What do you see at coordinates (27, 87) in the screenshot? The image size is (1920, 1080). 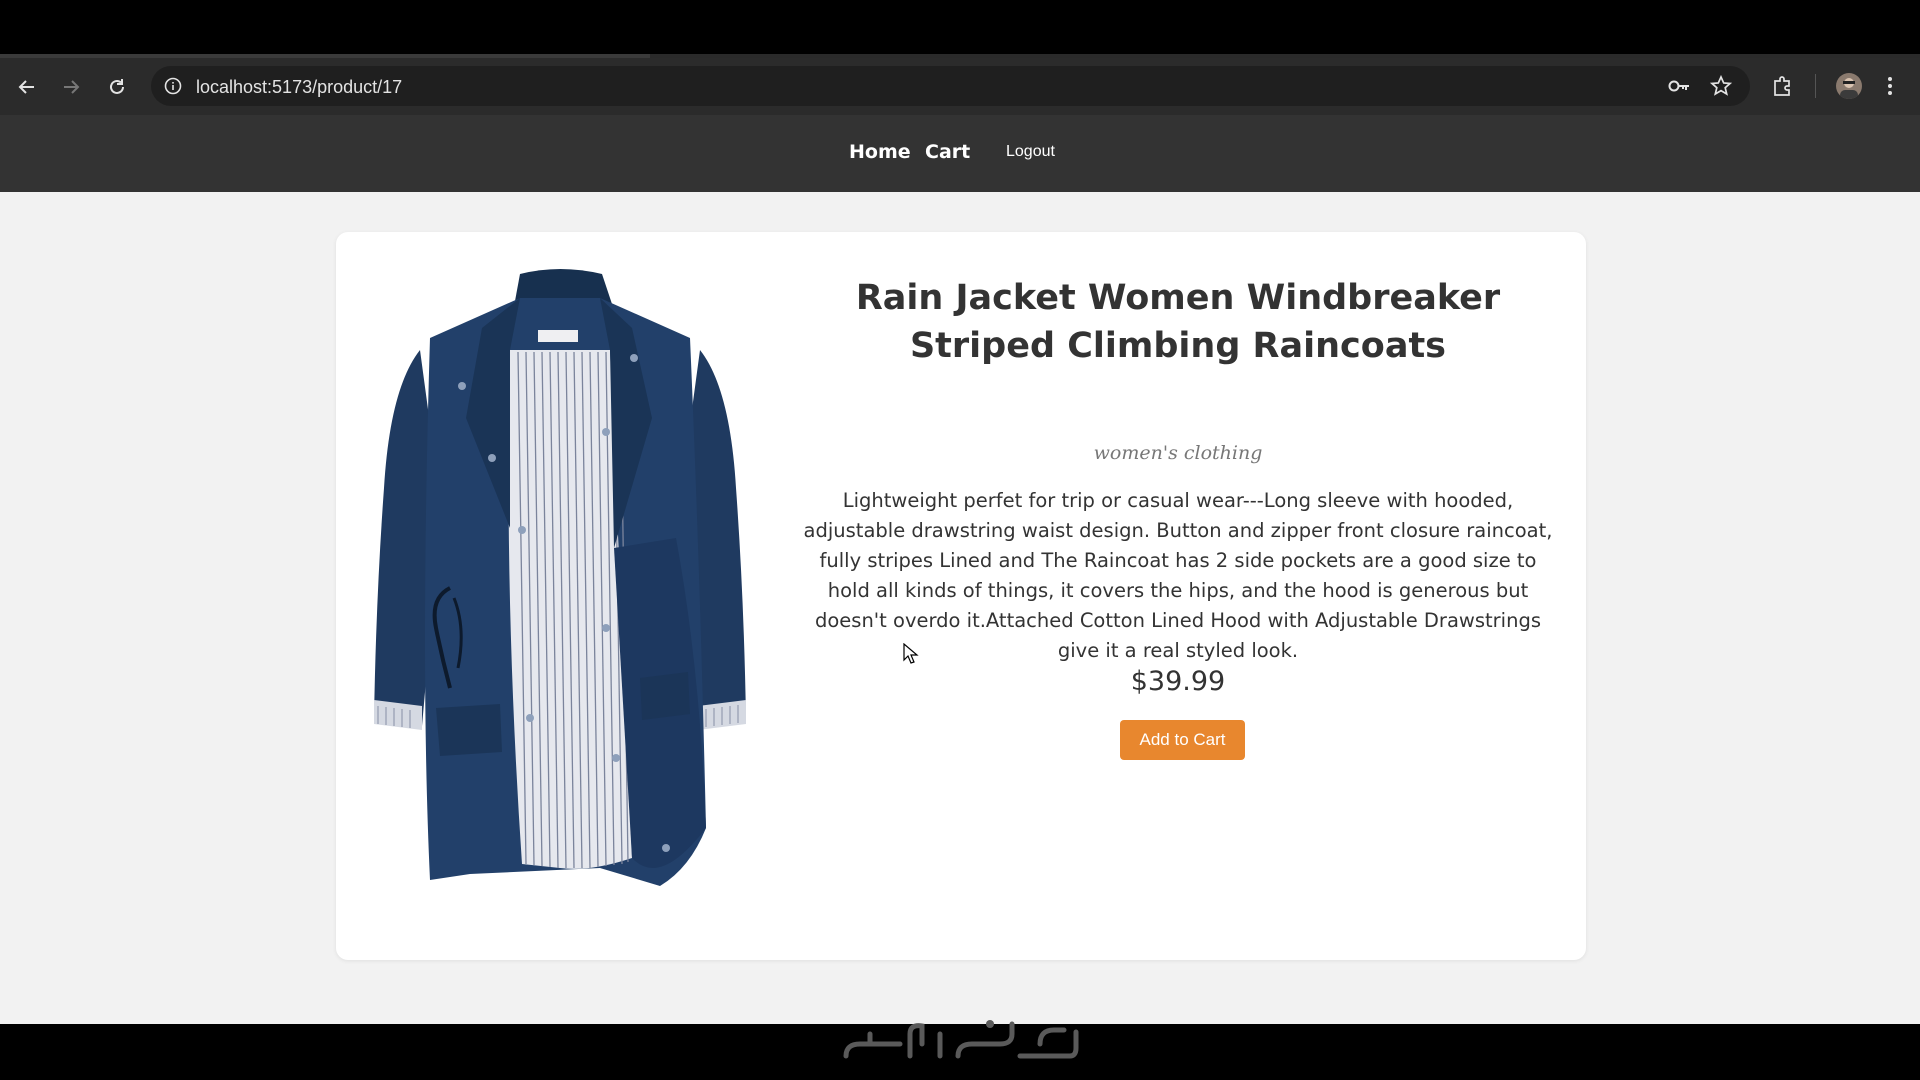 I see `back-arrow-icon` at bounding box center [27, 87].